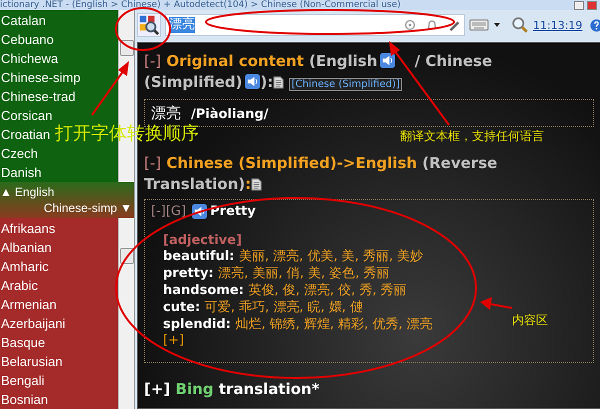  I want to click on term: handsome:, so click(203, 290).